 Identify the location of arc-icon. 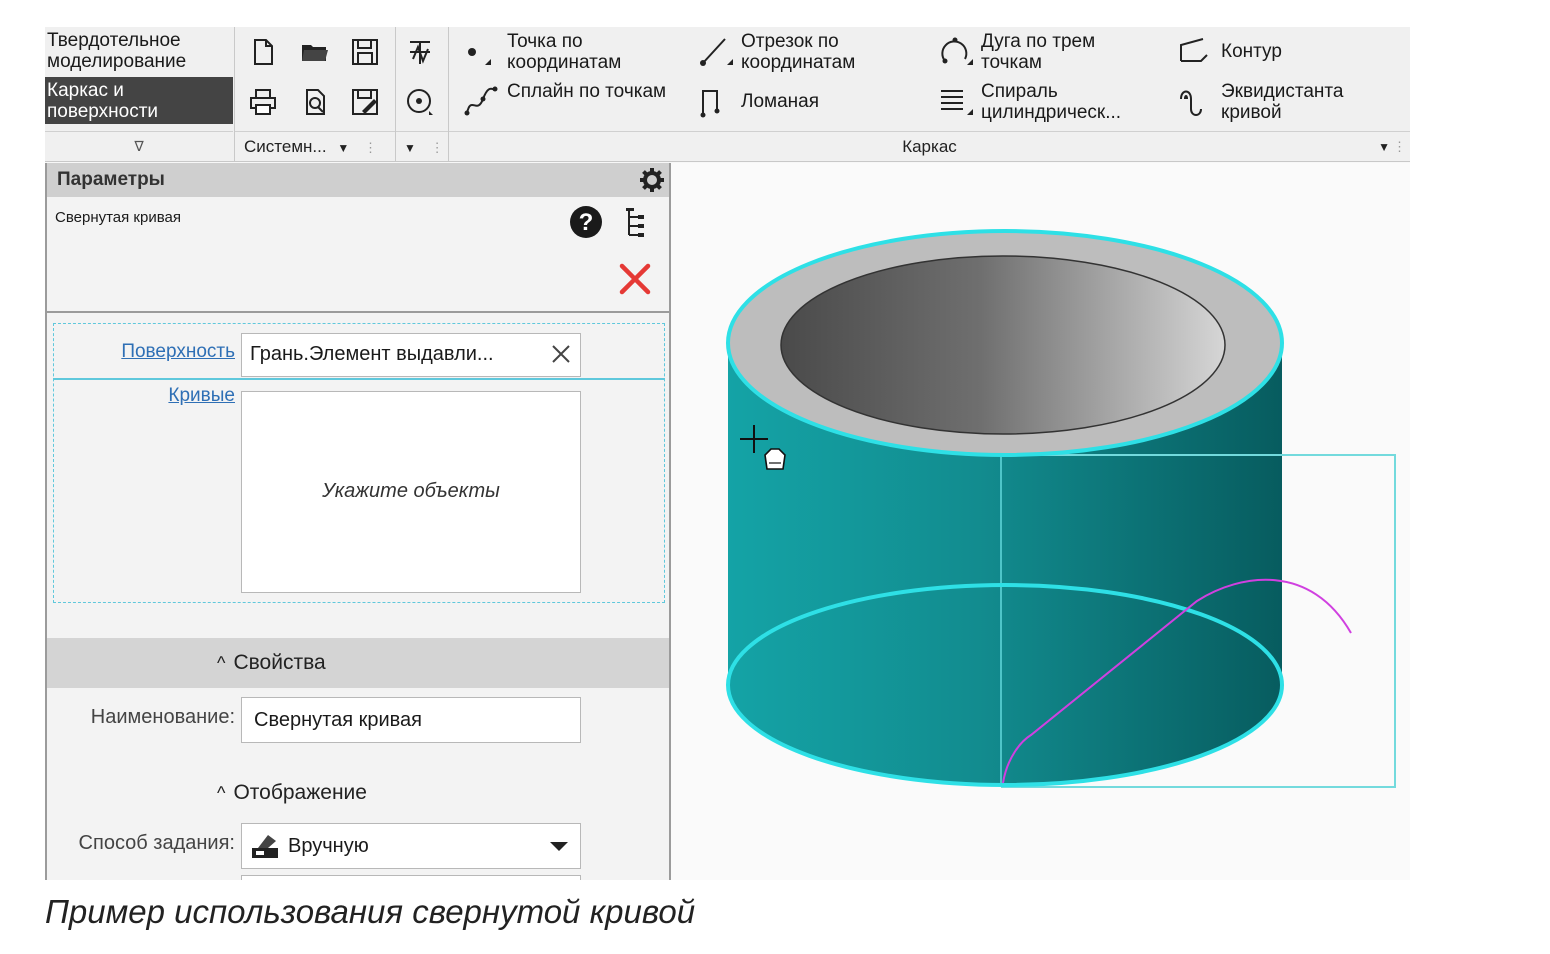
(957, 51).